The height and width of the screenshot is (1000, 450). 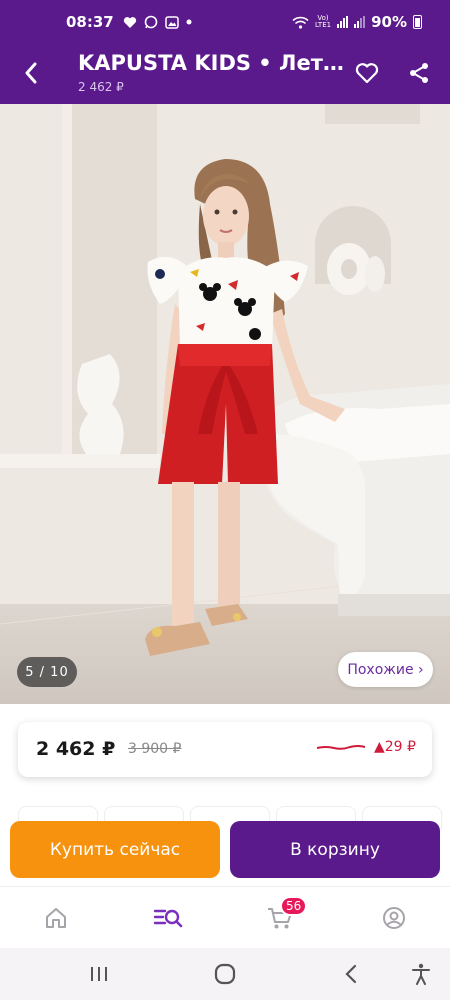 I want to click on similar-button: Похожие ›, so click(x=385, y=669).